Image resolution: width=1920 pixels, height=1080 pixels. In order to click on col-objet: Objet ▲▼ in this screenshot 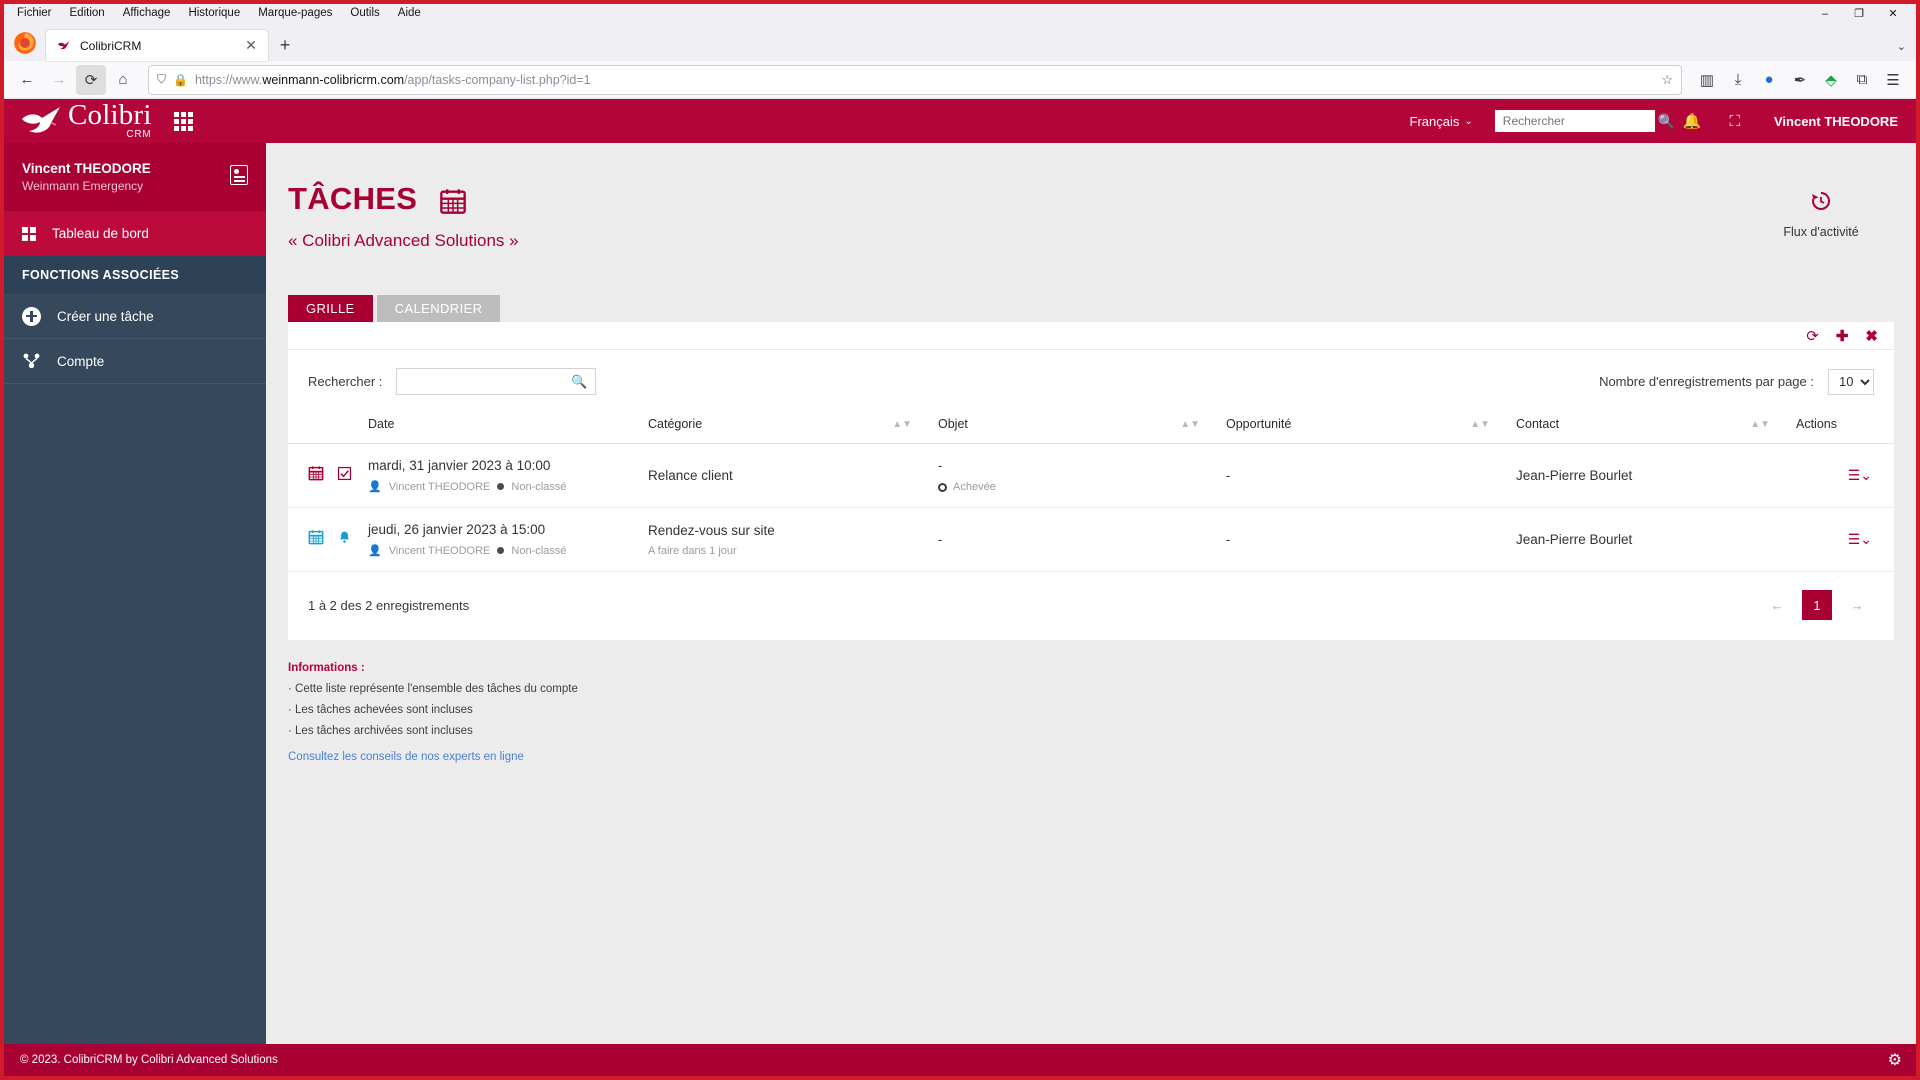, I will do `click(1082, 427)`.